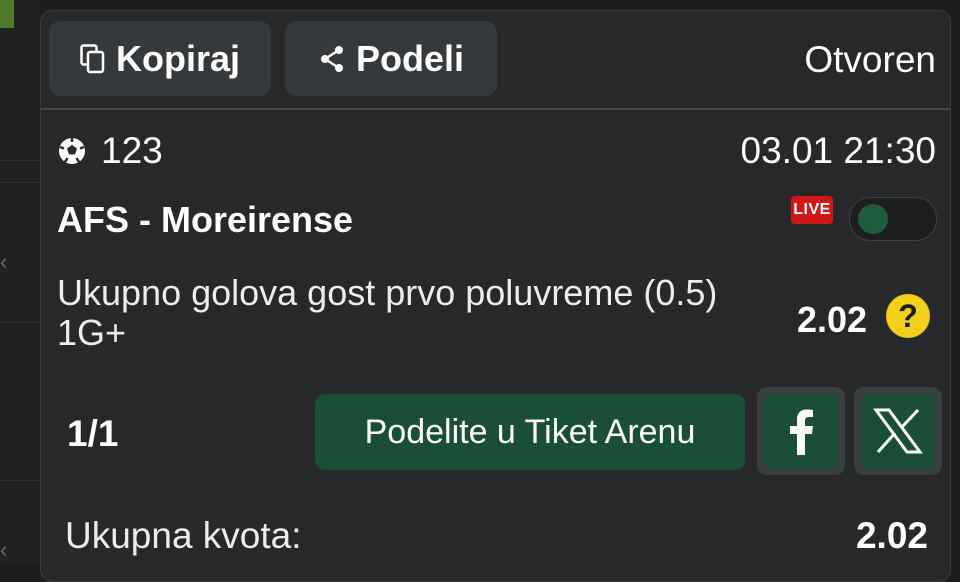  I want to click on odd-value: 2.02, so click(832, 319).